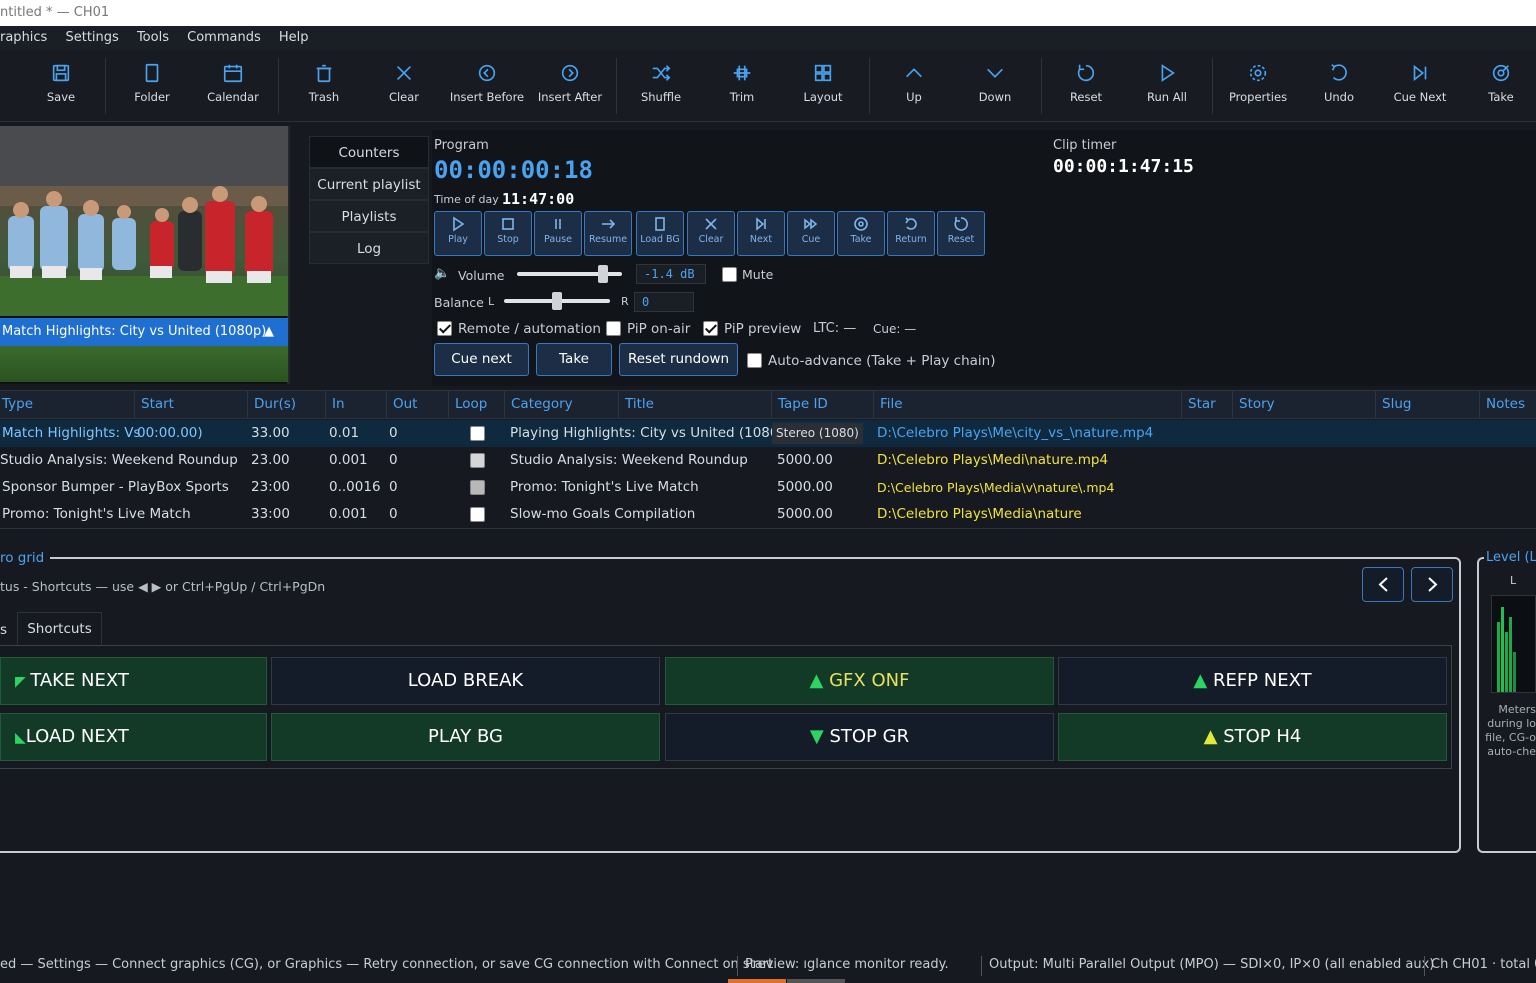 This screenshot has width=1536, height=983. I want to click on balance-slider-knob, so click(557, 301).